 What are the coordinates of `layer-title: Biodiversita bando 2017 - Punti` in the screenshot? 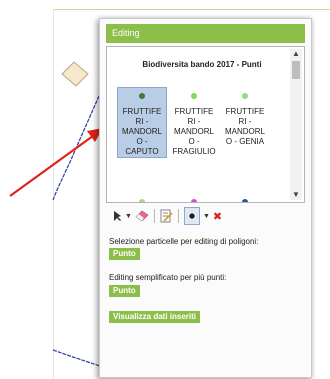 It's located at (202, 64).